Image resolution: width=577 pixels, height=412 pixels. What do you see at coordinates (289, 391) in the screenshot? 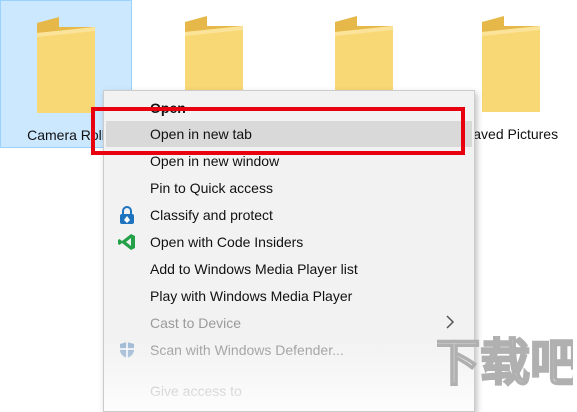
I see `menu-item-give-access-to: Give access to` at bounding box center [289, 391].